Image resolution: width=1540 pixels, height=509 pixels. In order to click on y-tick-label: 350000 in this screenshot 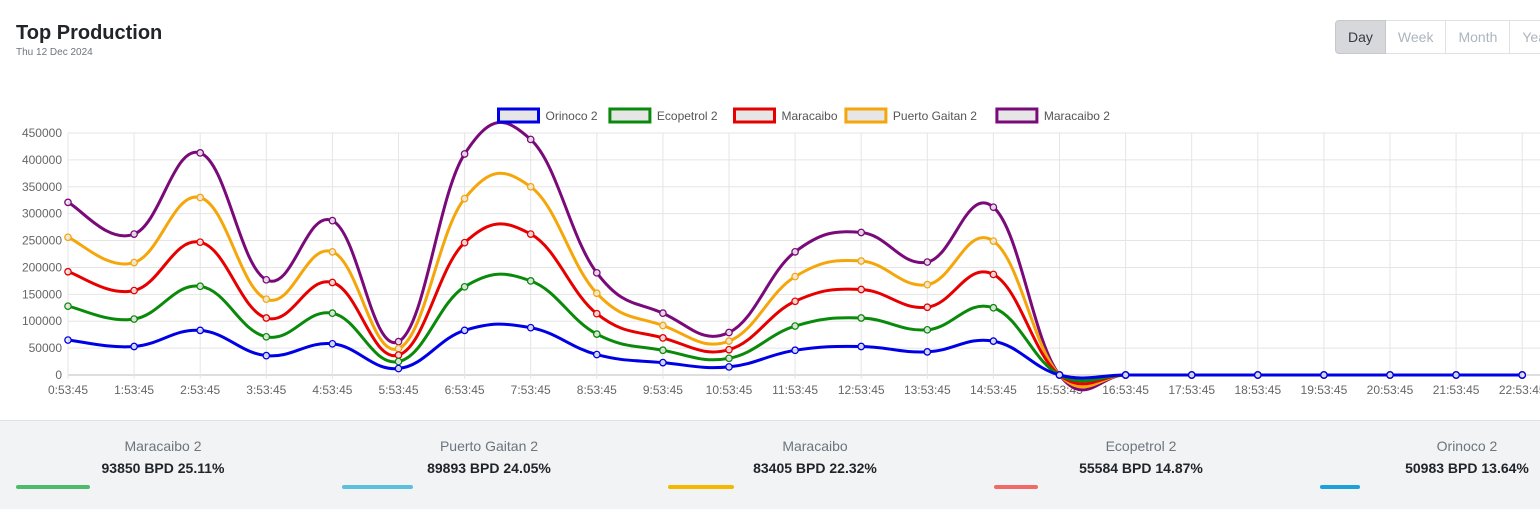, I will do `click(42, 187)`.